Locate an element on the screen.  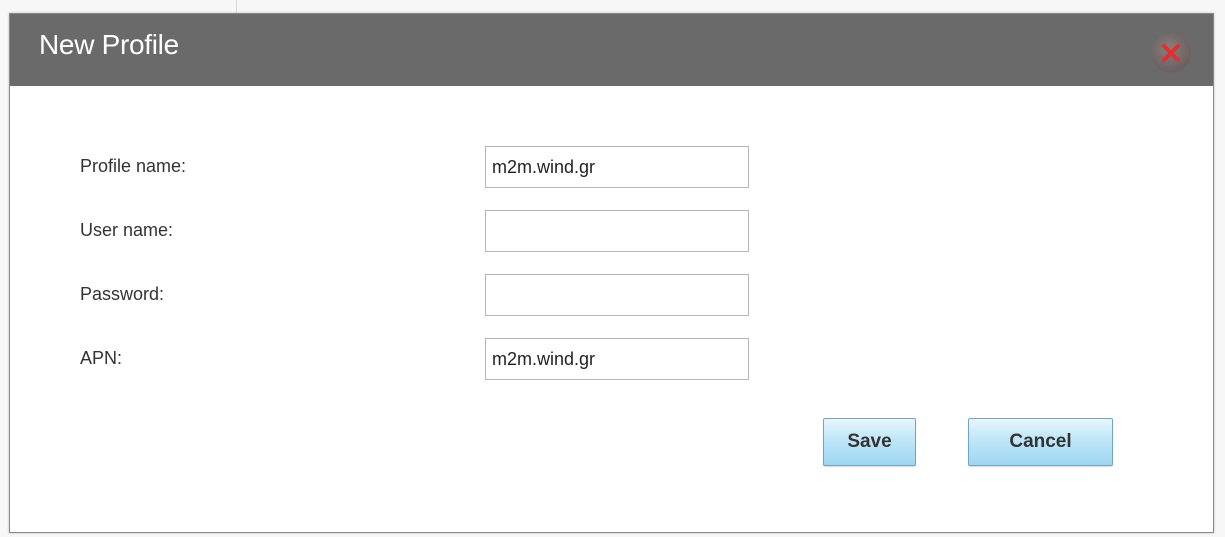
dialog-title: New Profile is located at coordinates (109, 44).